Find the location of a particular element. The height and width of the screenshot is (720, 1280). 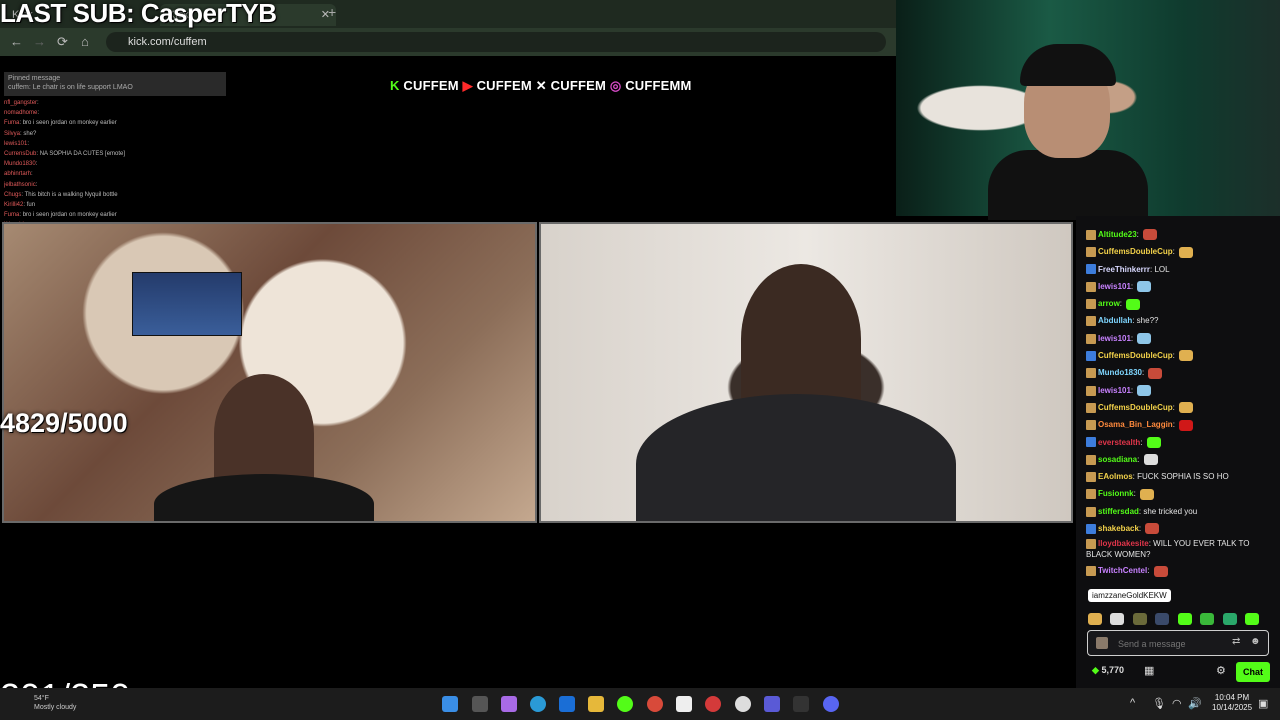

back-icon: ← is located at coordinates (16, 41).